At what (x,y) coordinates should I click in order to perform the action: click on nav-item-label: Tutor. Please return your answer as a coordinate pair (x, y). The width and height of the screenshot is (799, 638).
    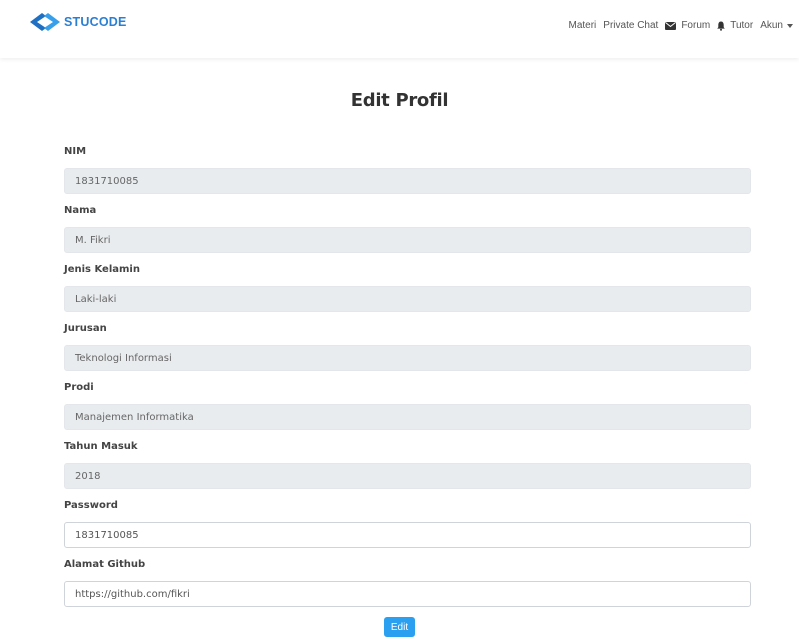
    Looking at the image, I should click on (742, 25).